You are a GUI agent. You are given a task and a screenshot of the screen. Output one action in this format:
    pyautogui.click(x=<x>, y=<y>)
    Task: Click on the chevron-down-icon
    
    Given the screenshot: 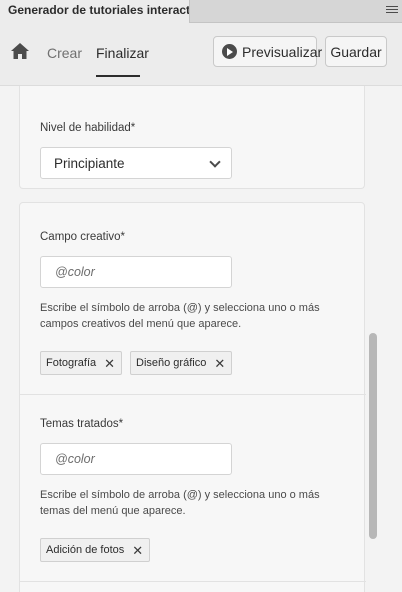 What is the action you would take?
    pyautogui.click(x=215, y=162)
    